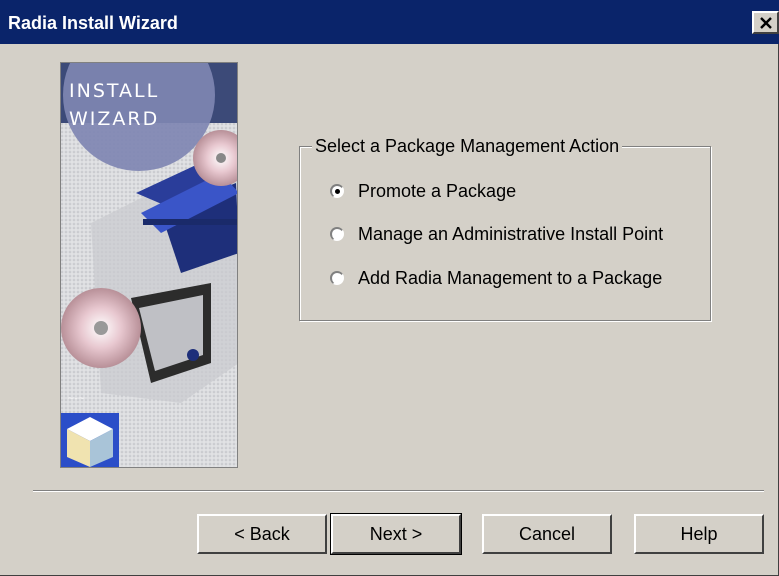  I want to click on radio-button-selected, so click(337, 191).